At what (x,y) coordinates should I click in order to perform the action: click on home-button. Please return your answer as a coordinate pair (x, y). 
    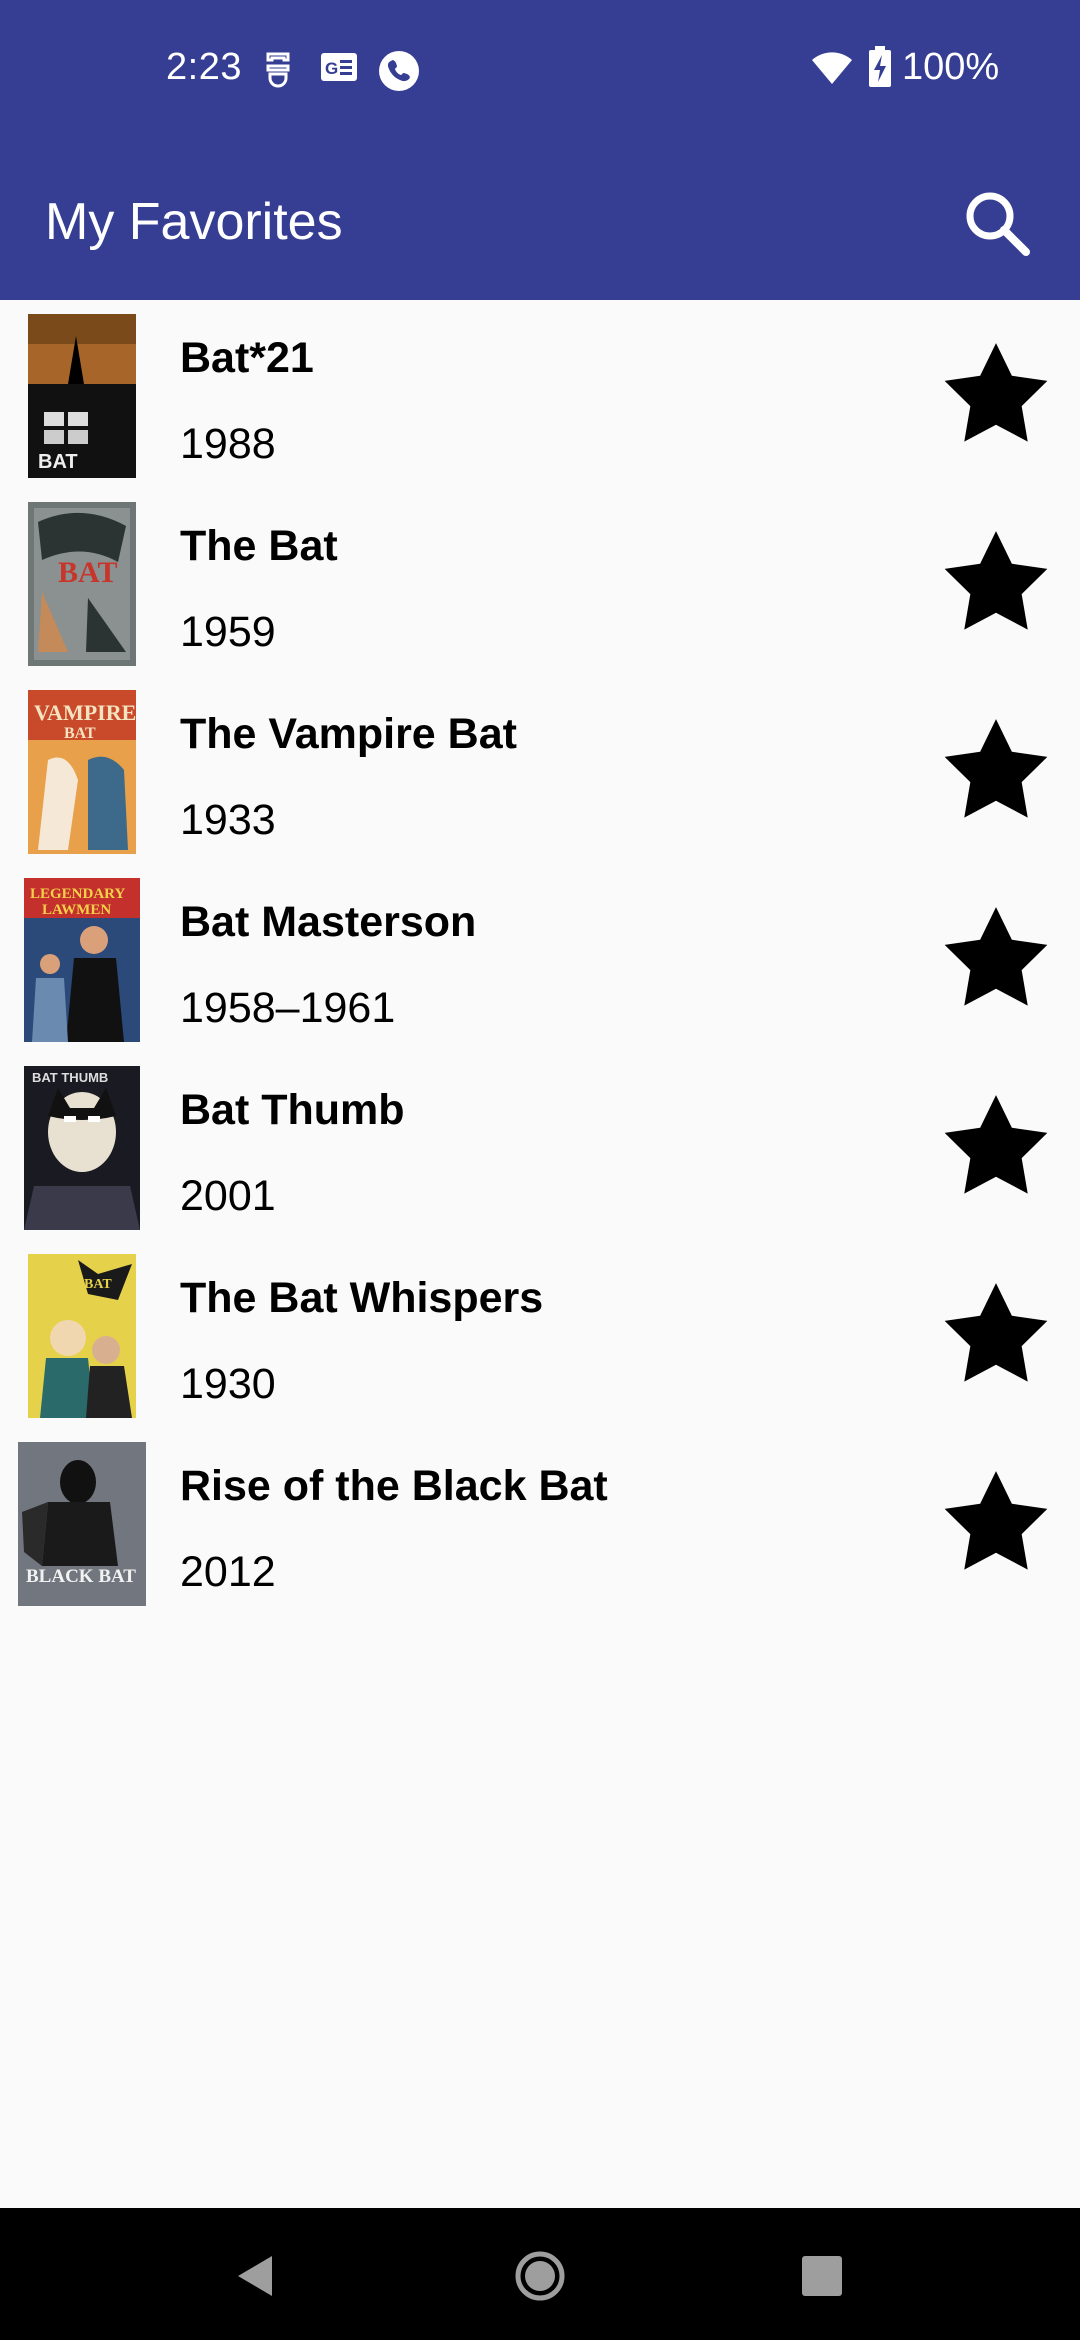
    Looking at the image, I should click on (540, 2276).